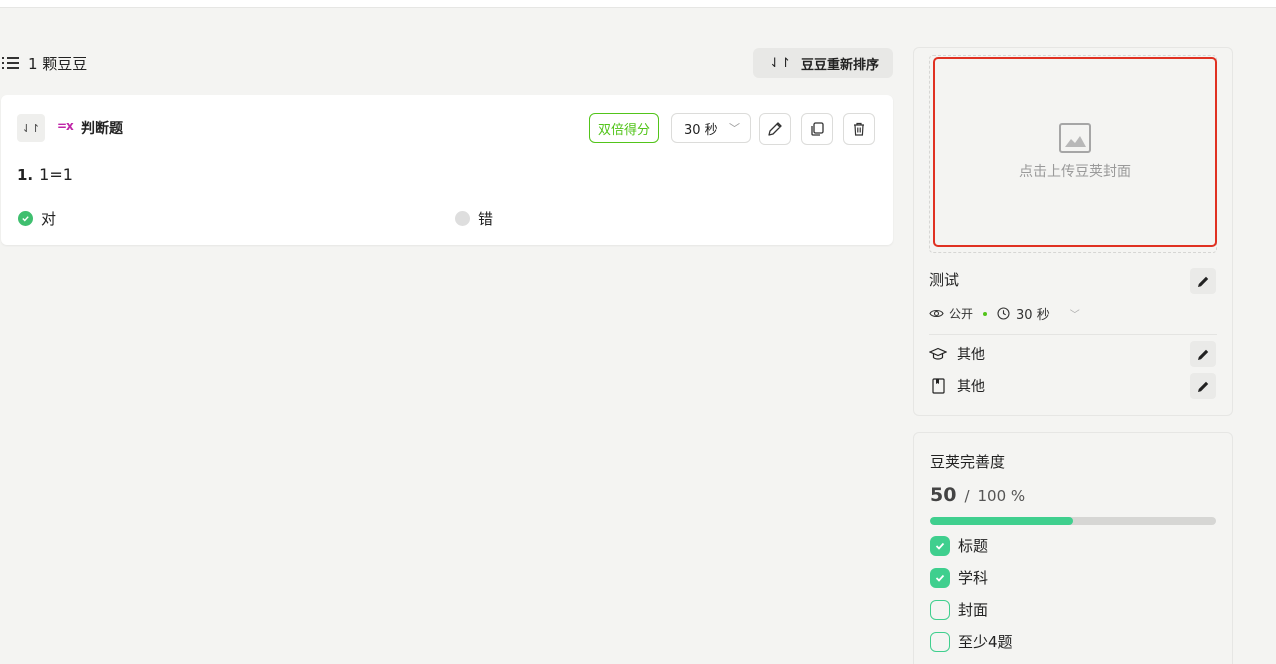  What do you see at coordinates (486, 219) in the screenshot?
I see `option-label: 错` at bounding box center [486, 219].